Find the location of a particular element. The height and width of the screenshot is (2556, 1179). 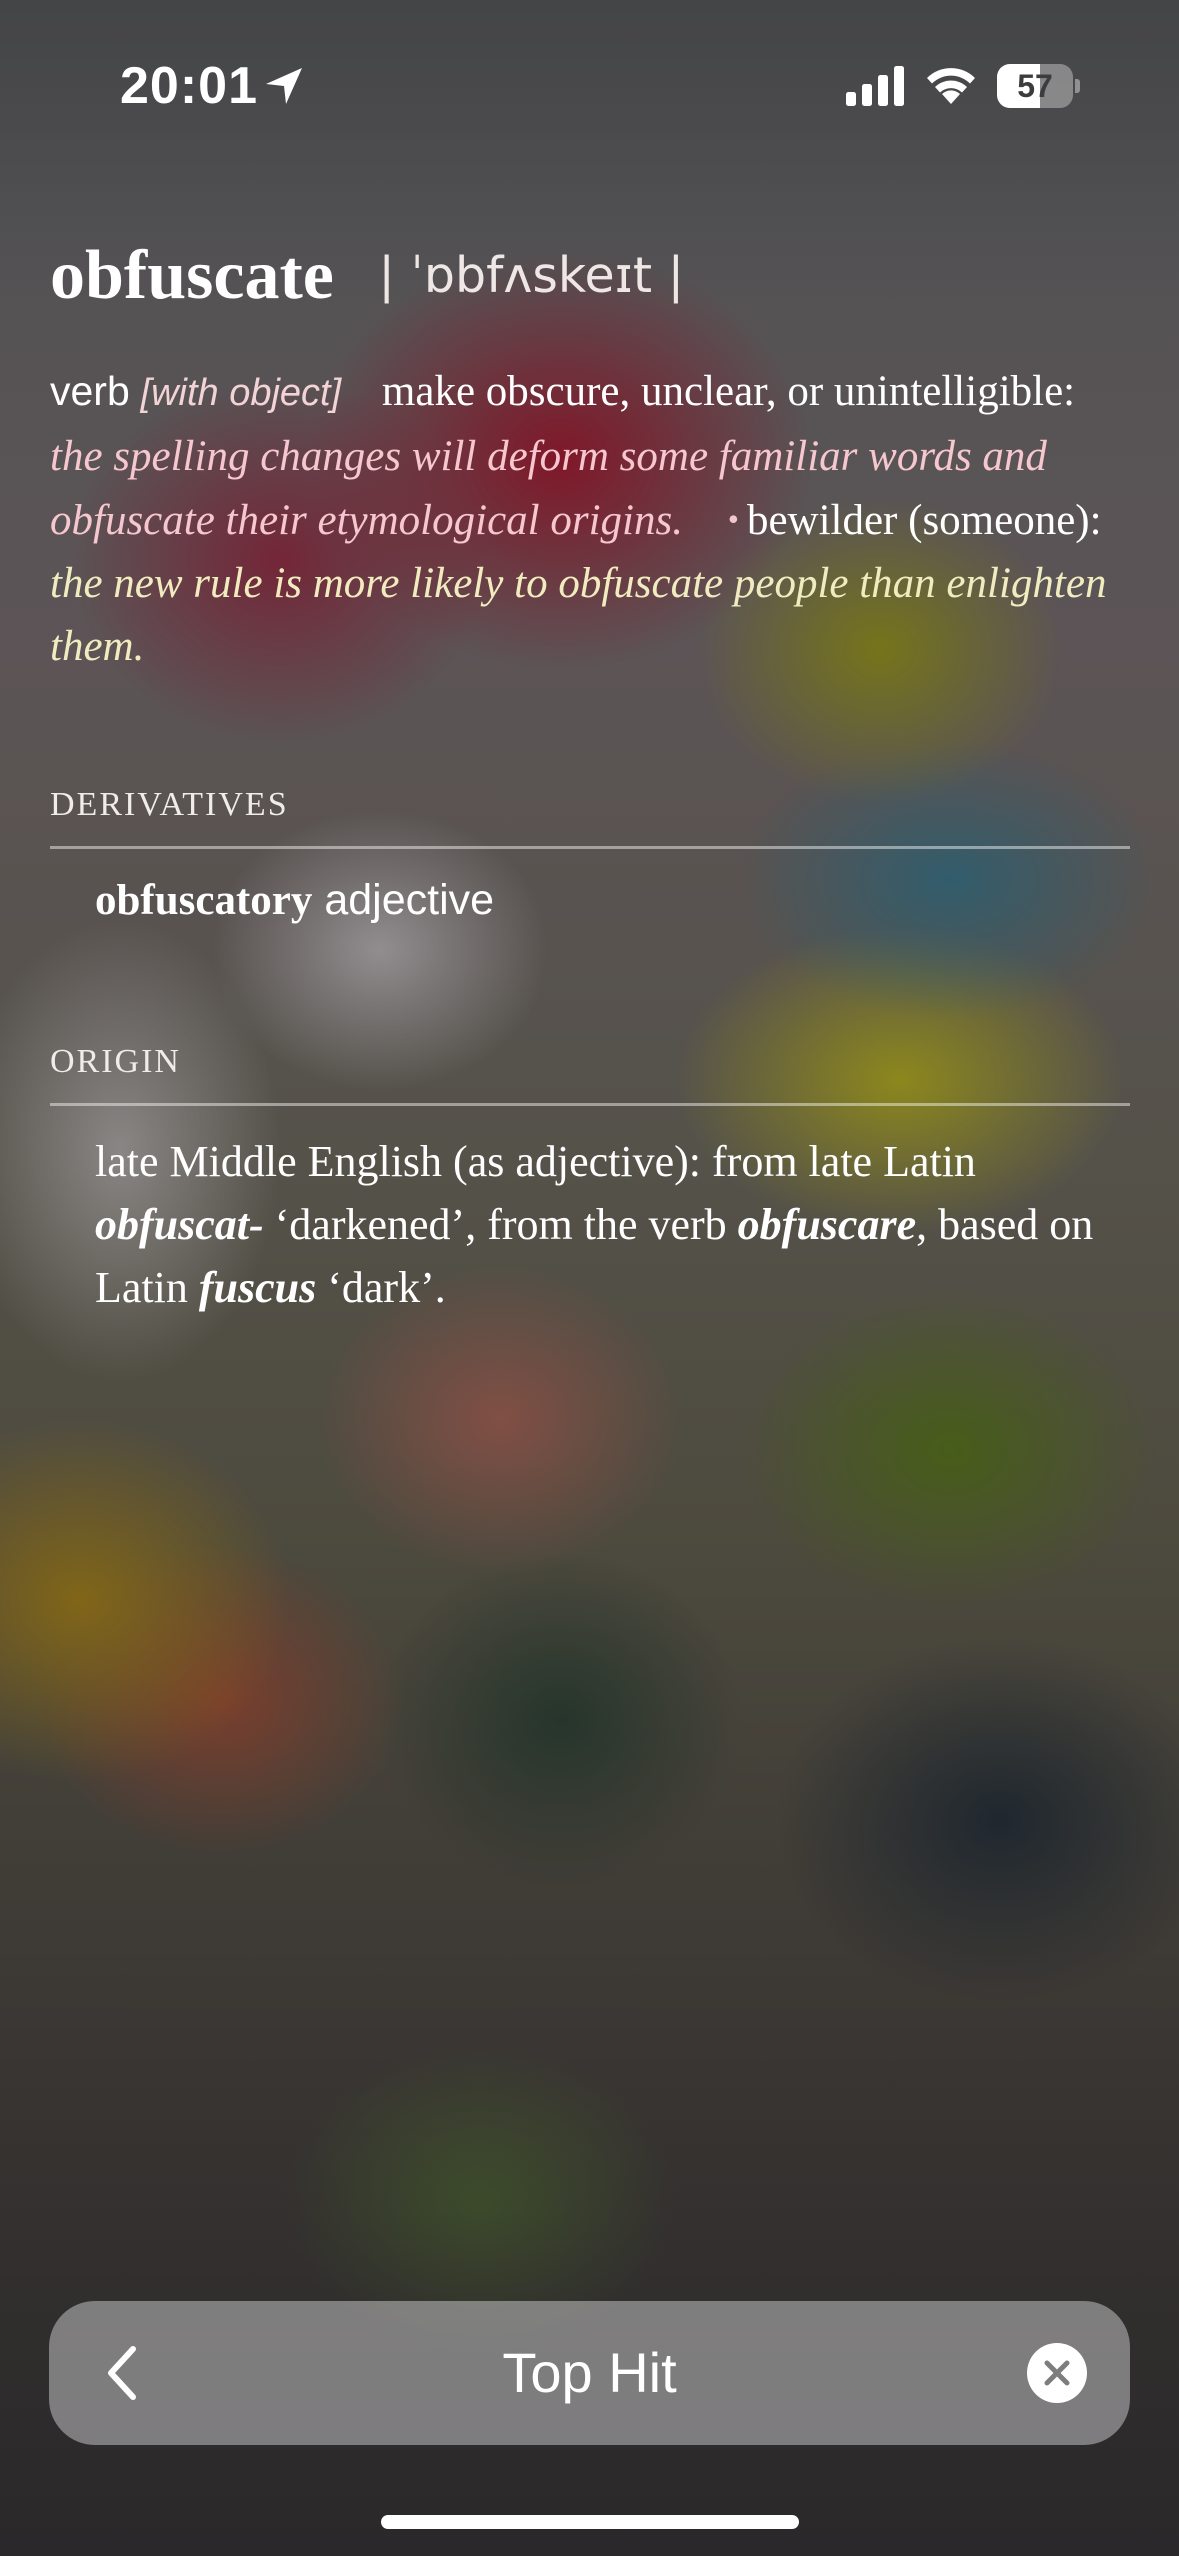

clear-circle-icon is located at coordinates (1057, 2373).